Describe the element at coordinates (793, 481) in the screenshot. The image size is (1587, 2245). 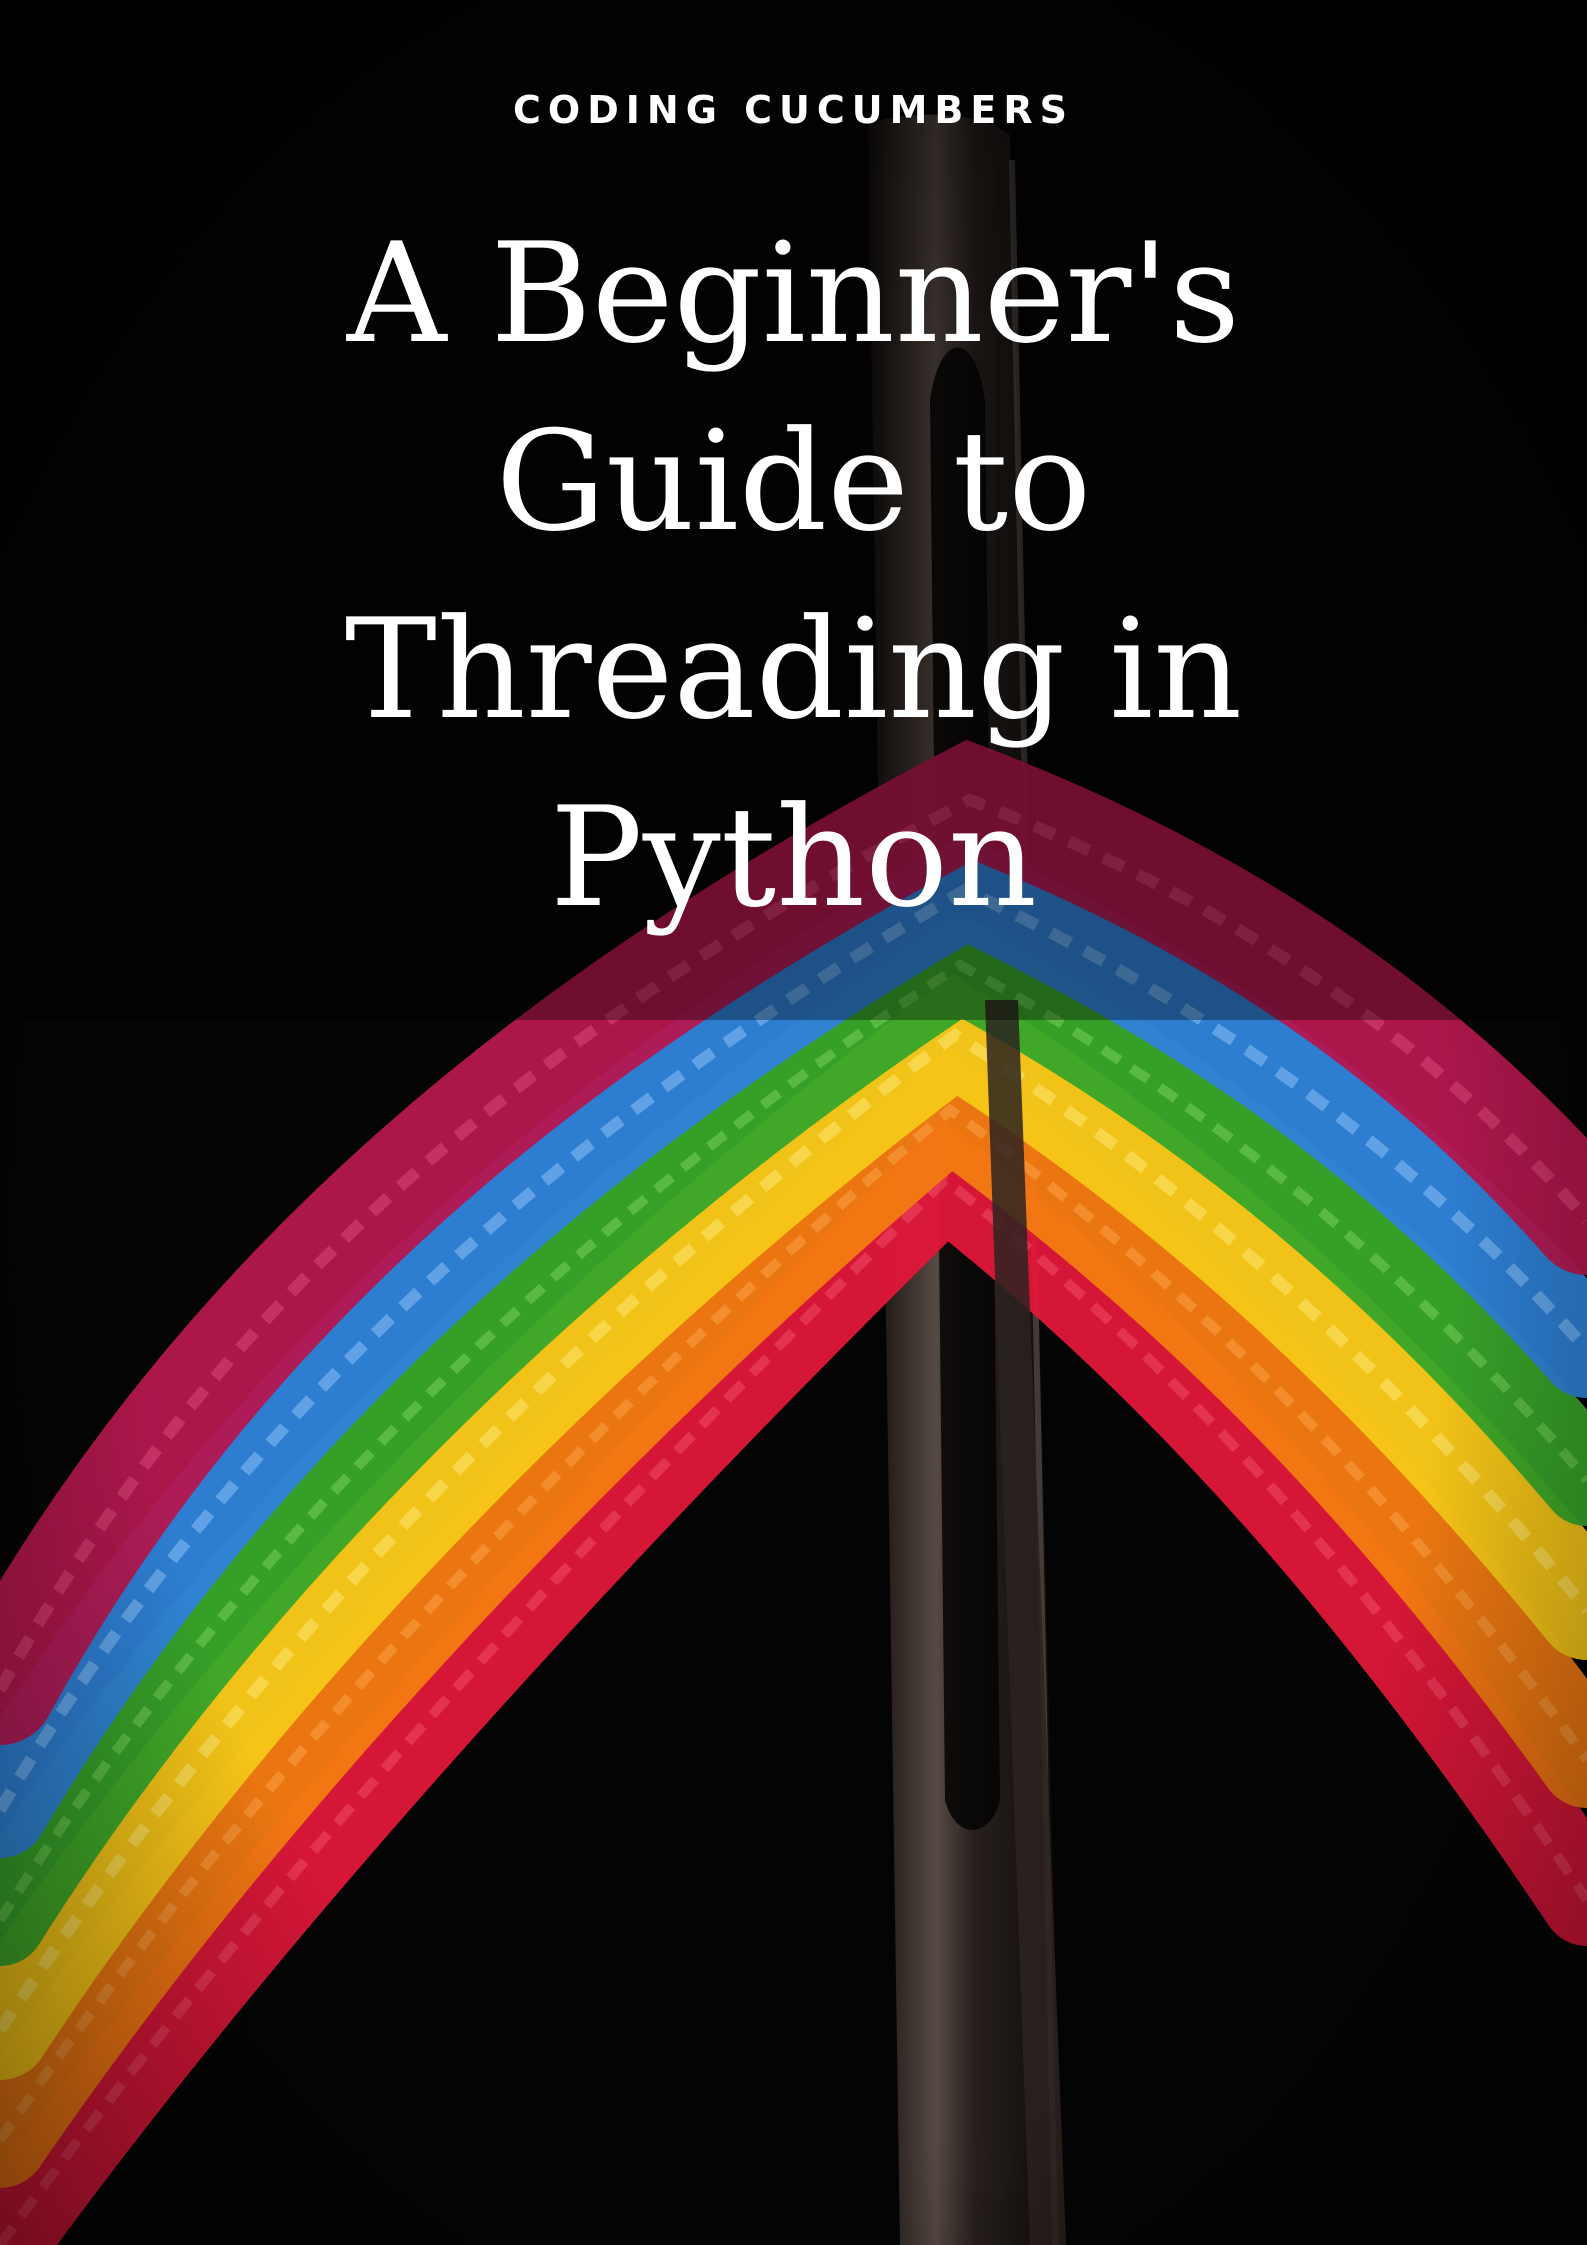
I see `title-line-2: Guide to` at that location.